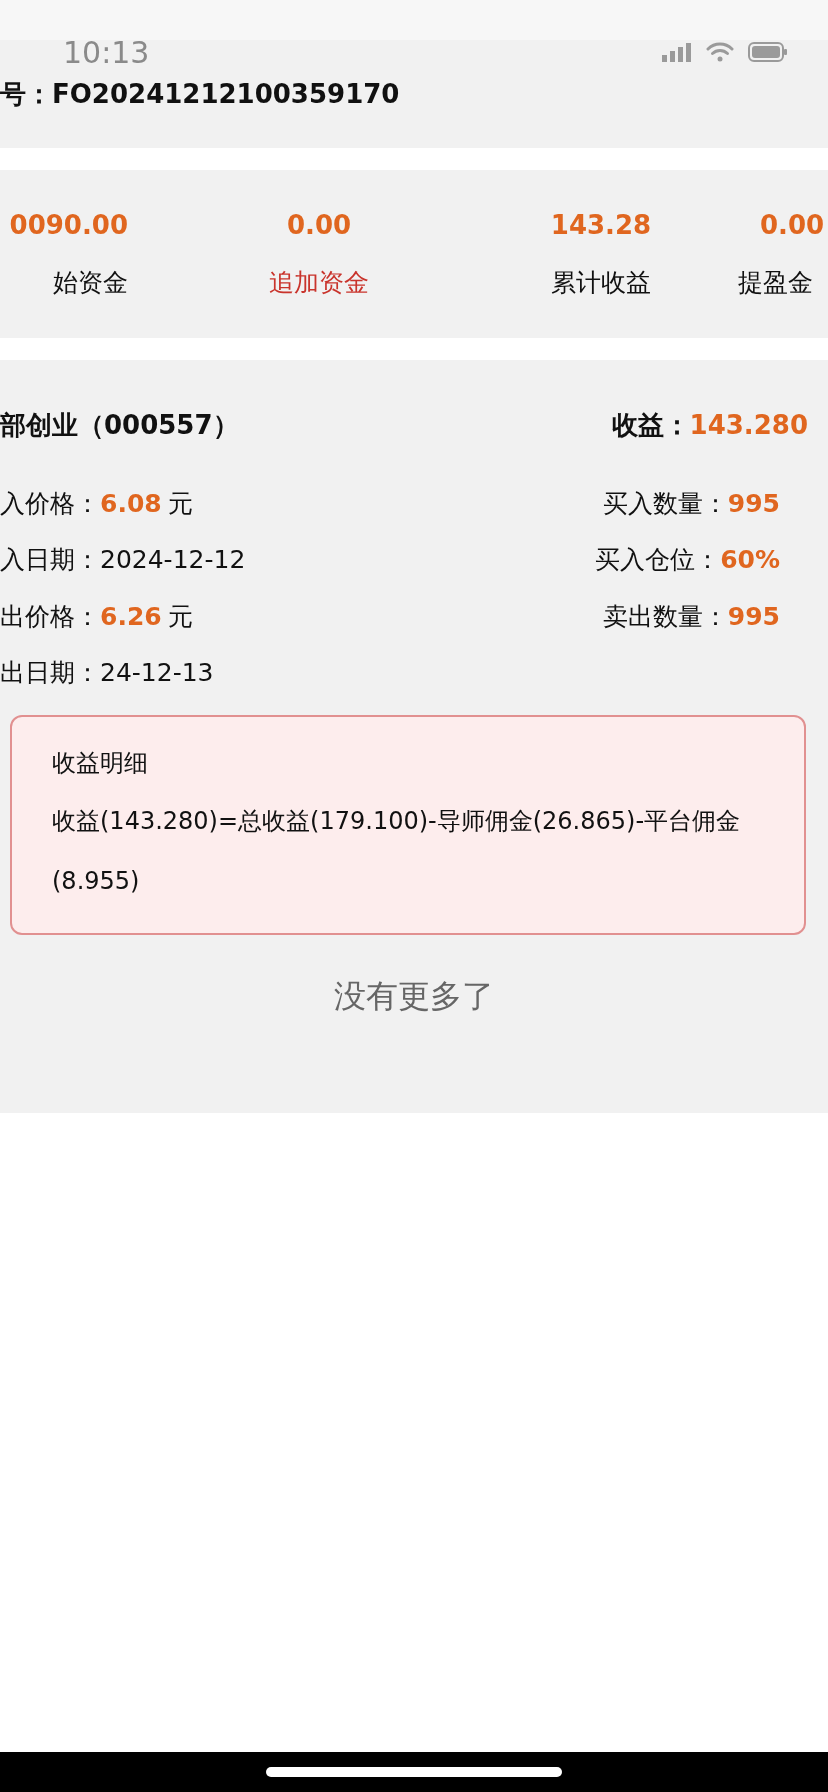 The width and height of the screenshot is (828, 1792). I want to click on stat-label: 始资金, so click(90, 282).